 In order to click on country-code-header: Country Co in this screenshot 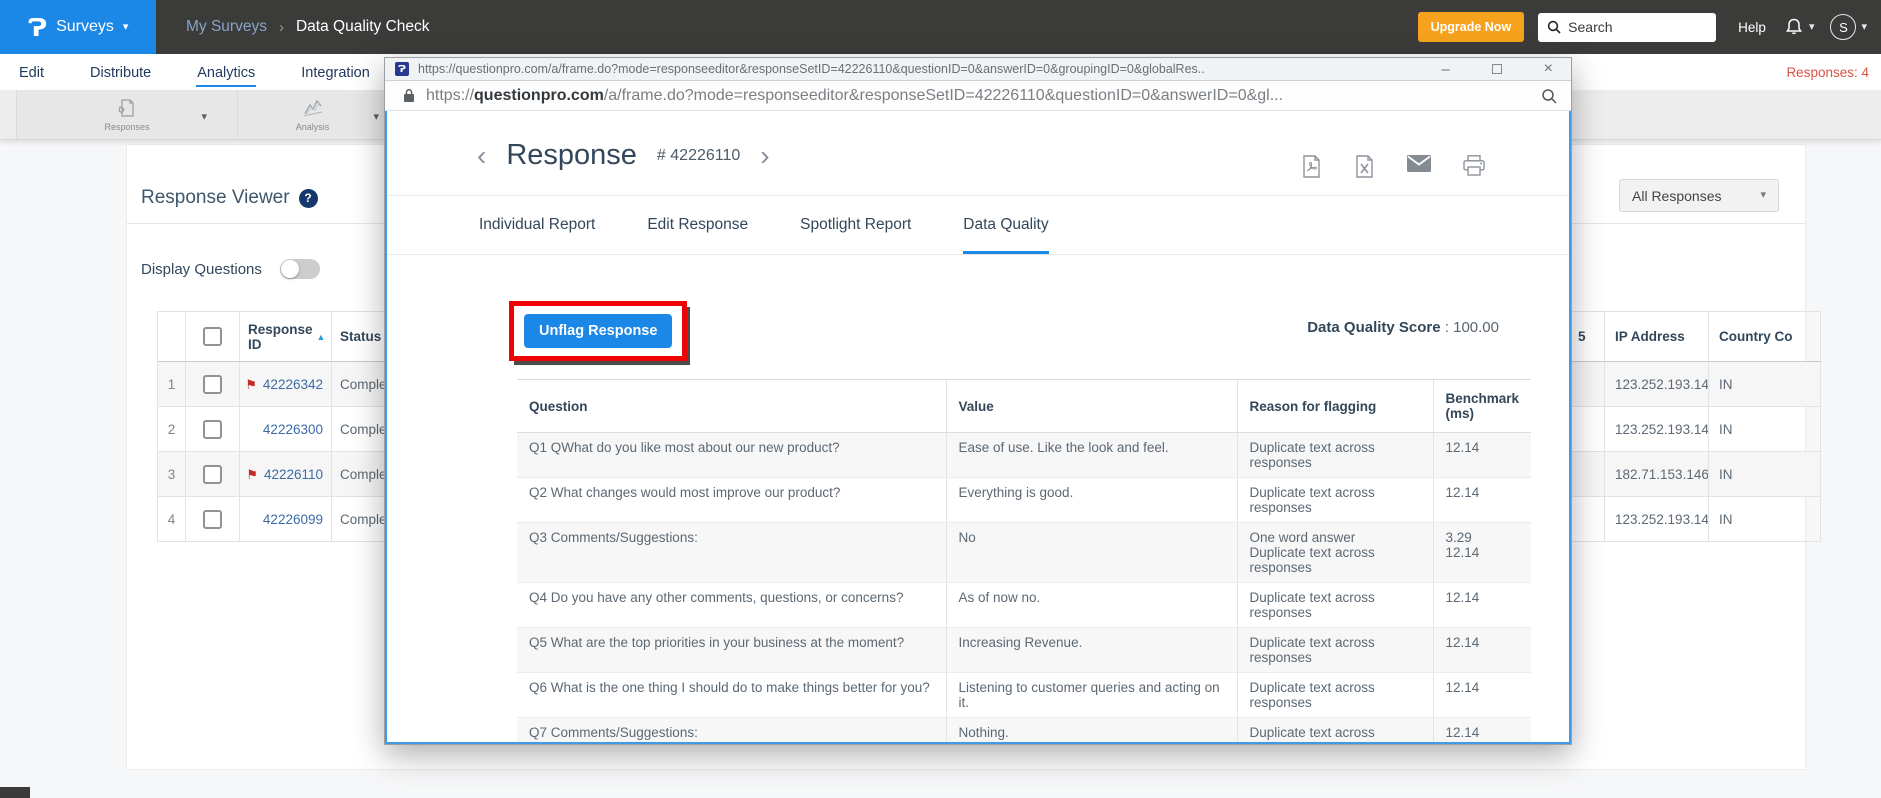, I will do `click(1765, 337)`.